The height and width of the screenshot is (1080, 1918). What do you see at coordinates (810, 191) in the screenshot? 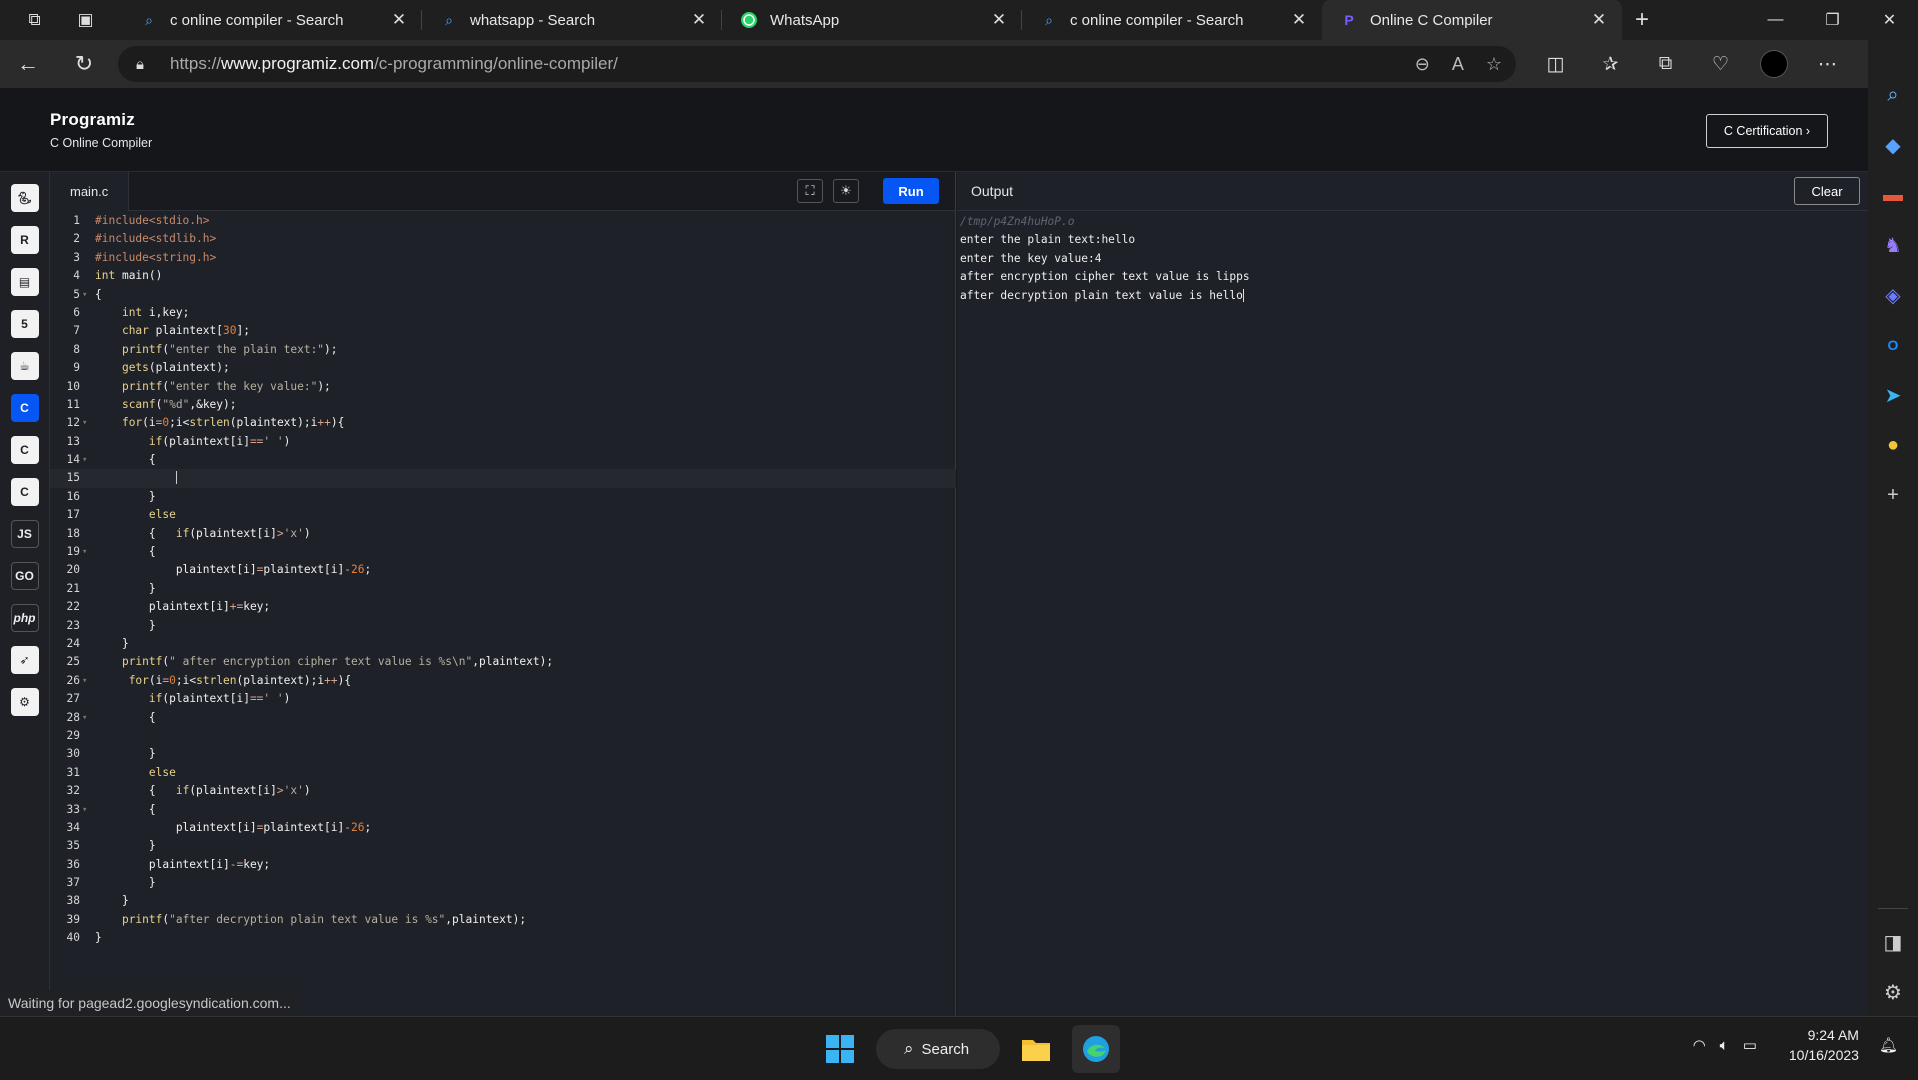
I see `fullscreen-icon: ⛶` at bounding box center [810, 191].